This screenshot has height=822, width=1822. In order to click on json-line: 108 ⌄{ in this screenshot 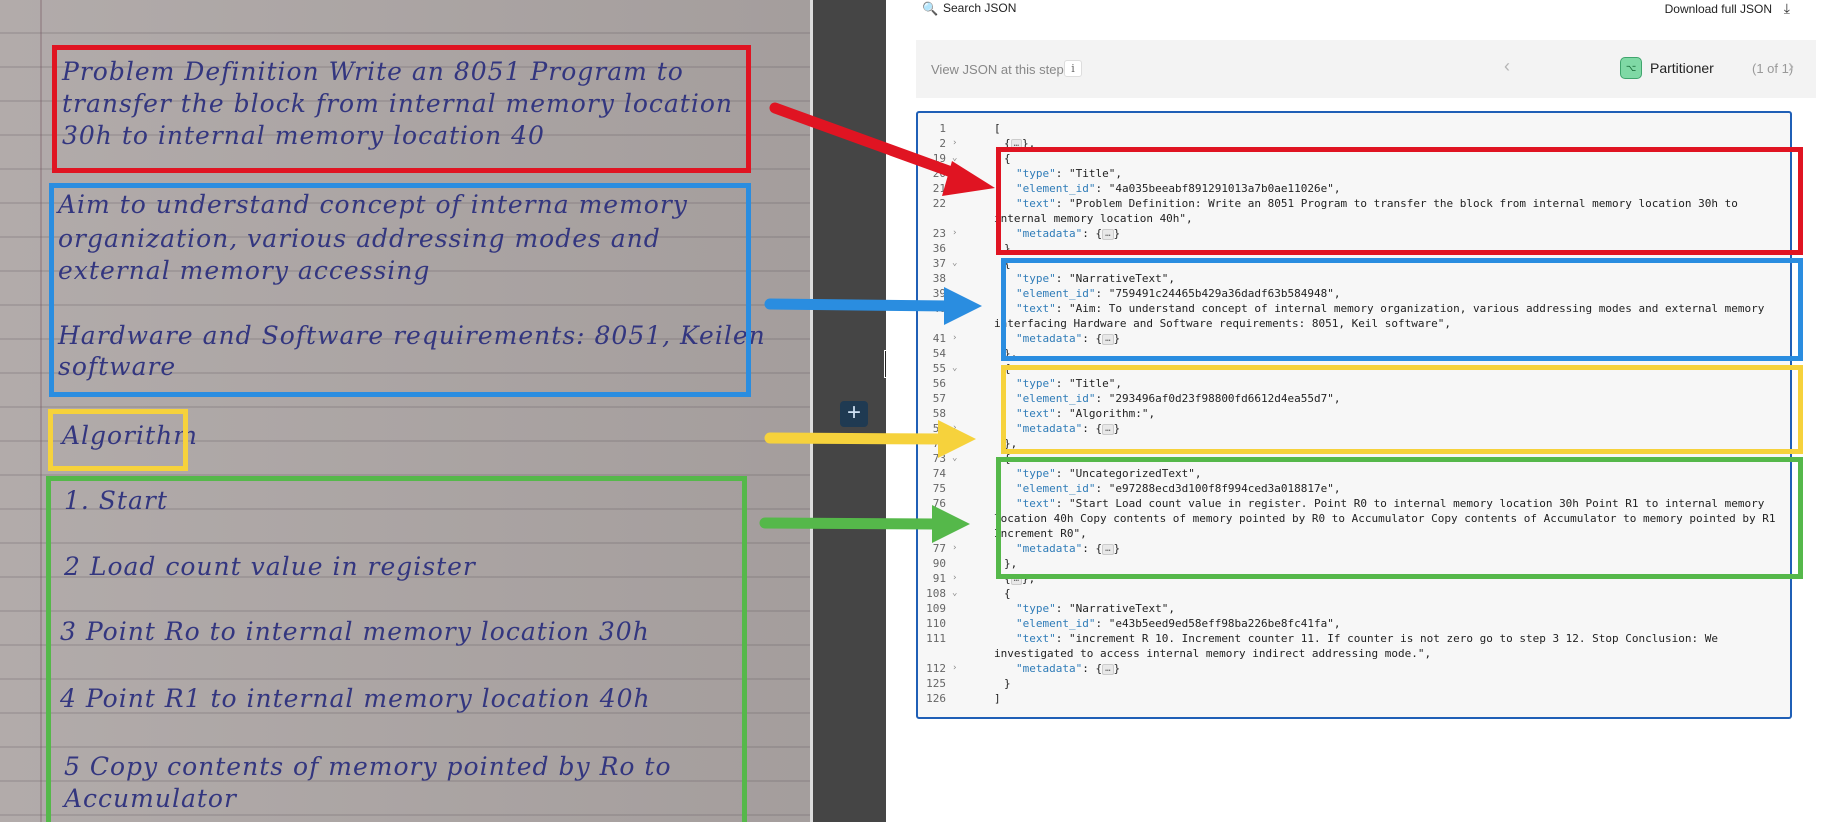, I will do `click(1354, 593)`.